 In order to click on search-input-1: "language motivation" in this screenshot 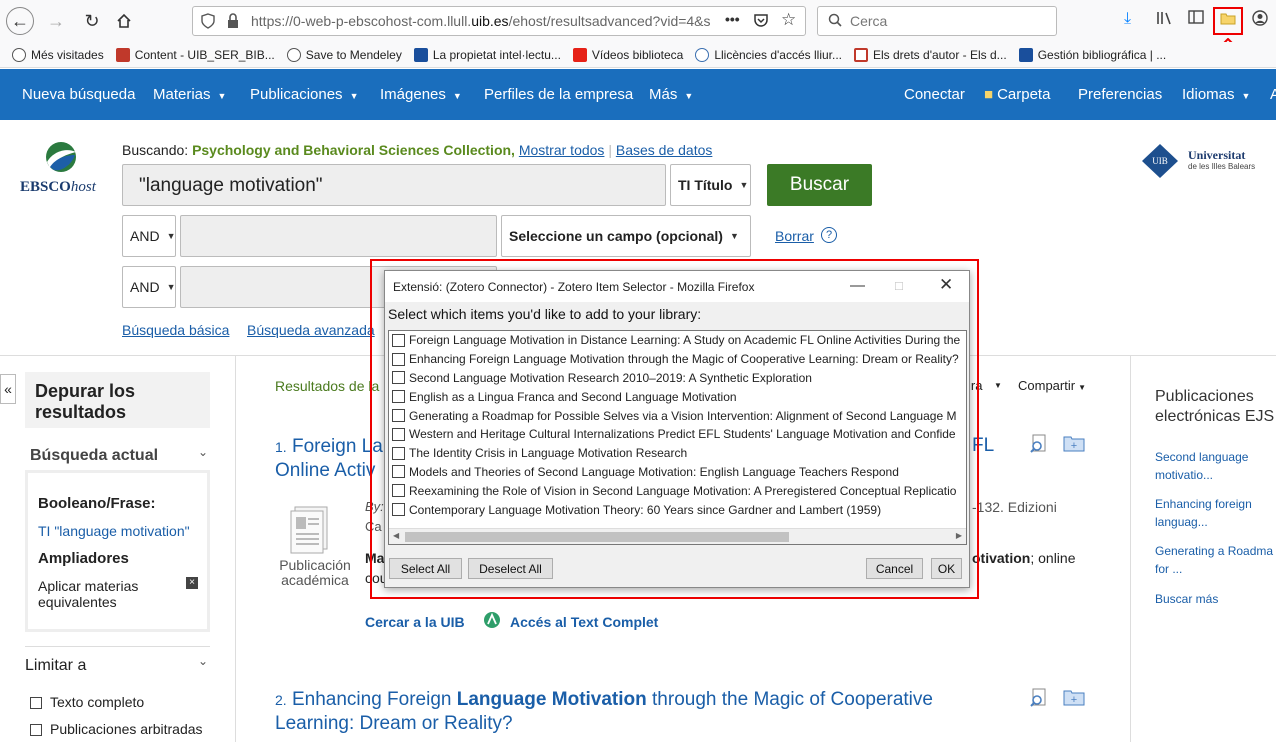, I will do `click(394, 185)`.